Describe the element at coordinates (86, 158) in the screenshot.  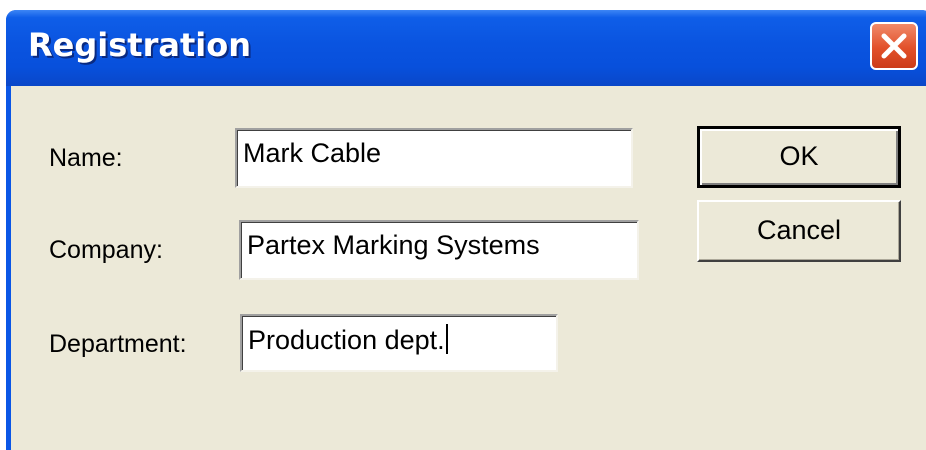
I see `name-label: Name:` at that location.